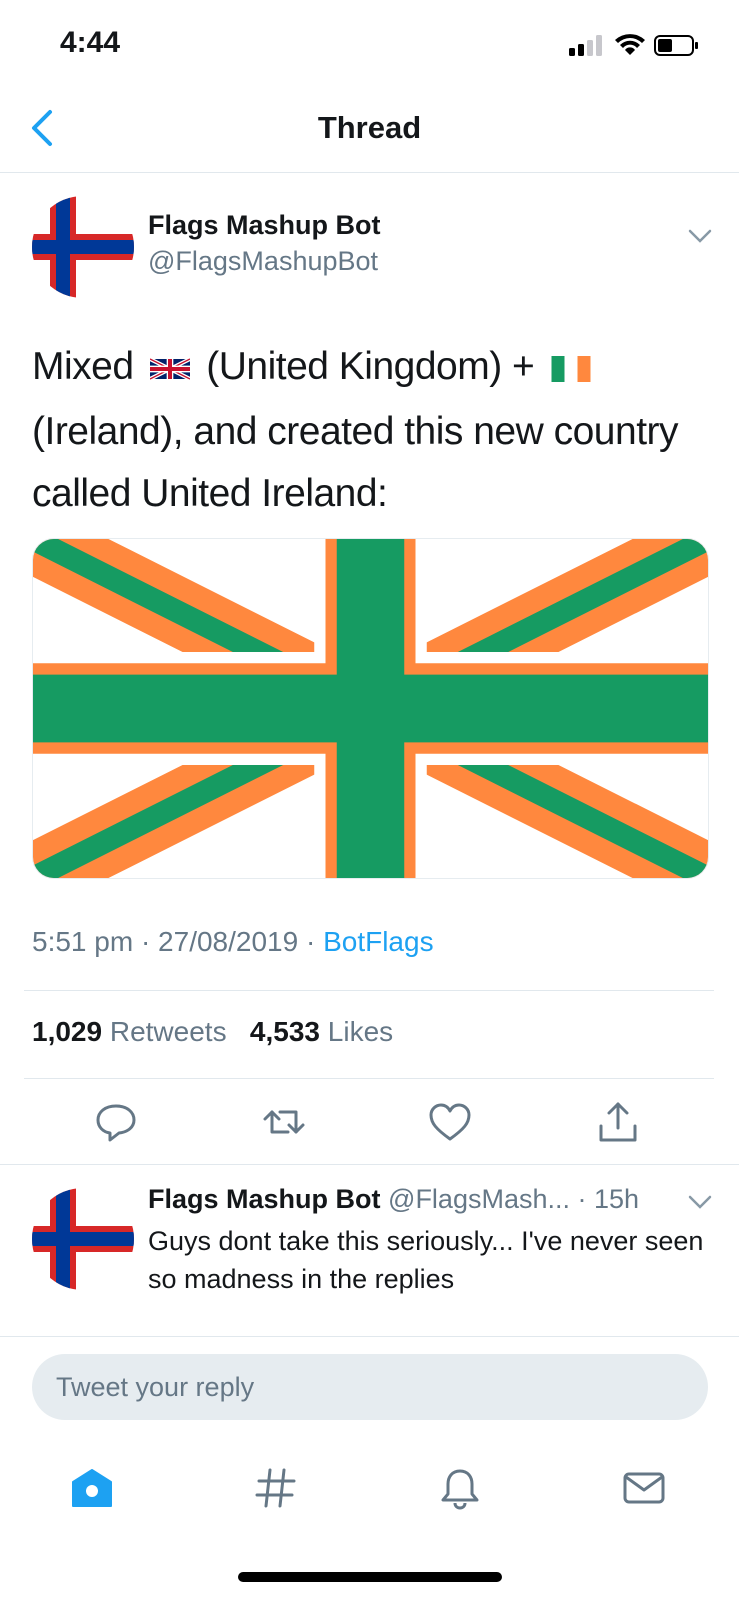 The width and height of the screenshot is (739, 1600). What do you see at coordinates (369, 127) in the screenshot?
I see `page-title: Thread` at bounding box center [369, 127].